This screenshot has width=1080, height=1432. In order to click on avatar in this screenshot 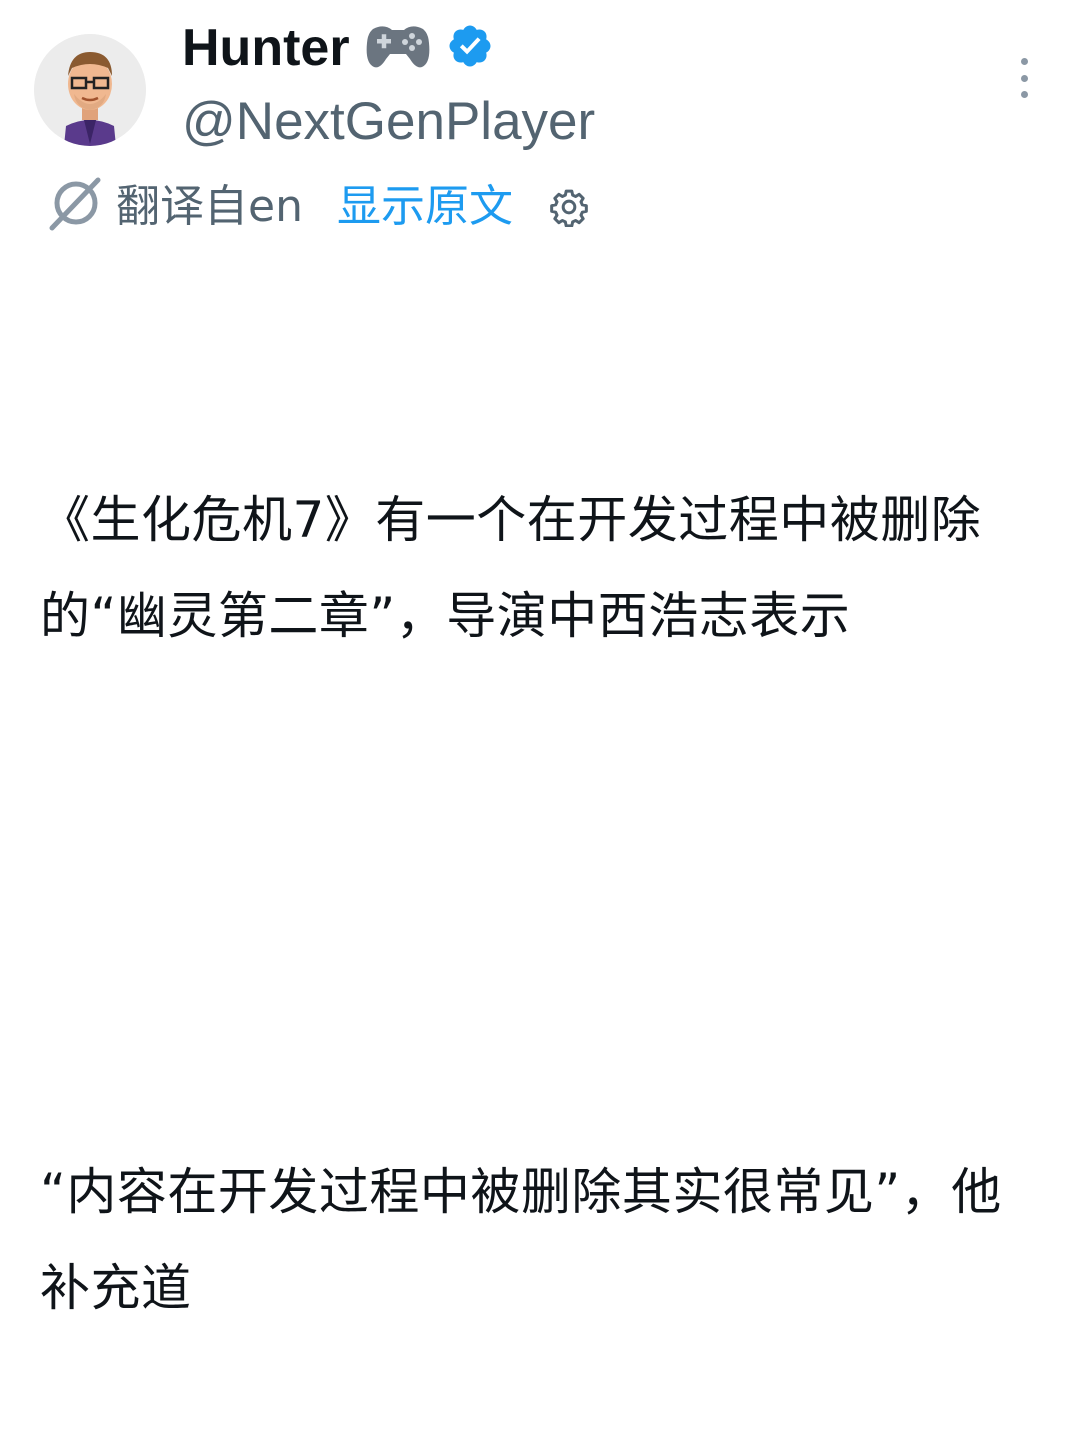, I will do `click(90, 90)`.